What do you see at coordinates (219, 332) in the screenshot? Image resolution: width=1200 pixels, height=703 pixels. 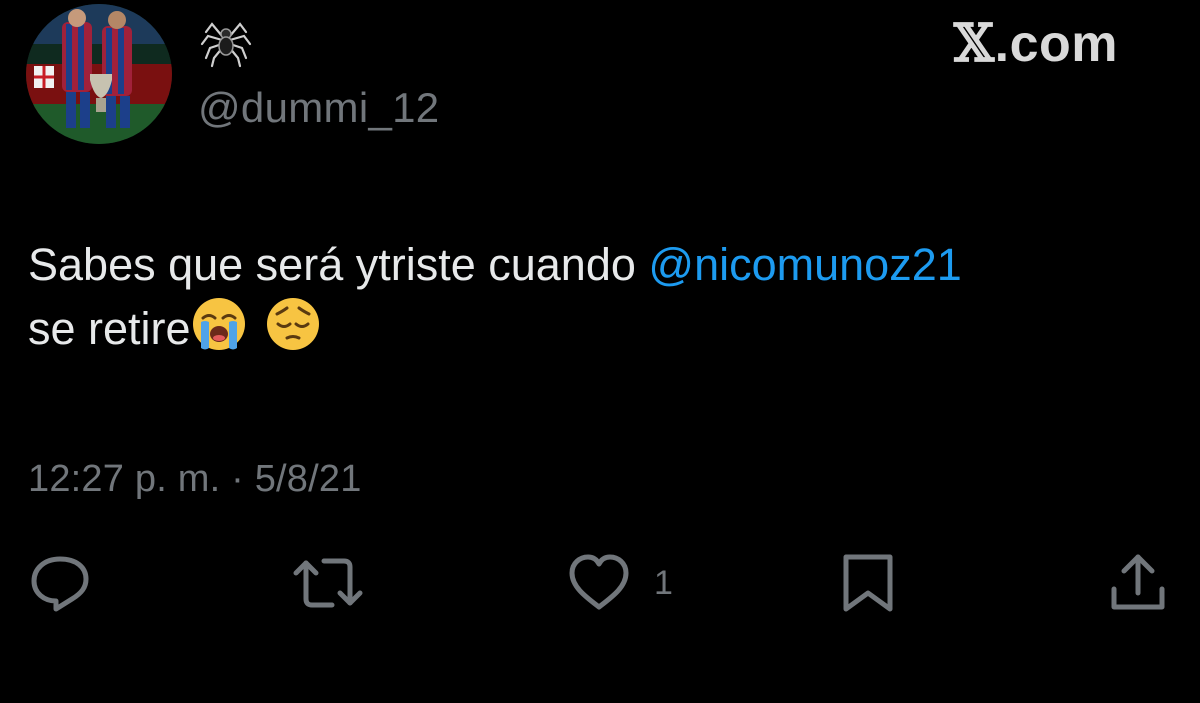 I see `loudly-crying-face-icon` at bounding box center [219, 332].